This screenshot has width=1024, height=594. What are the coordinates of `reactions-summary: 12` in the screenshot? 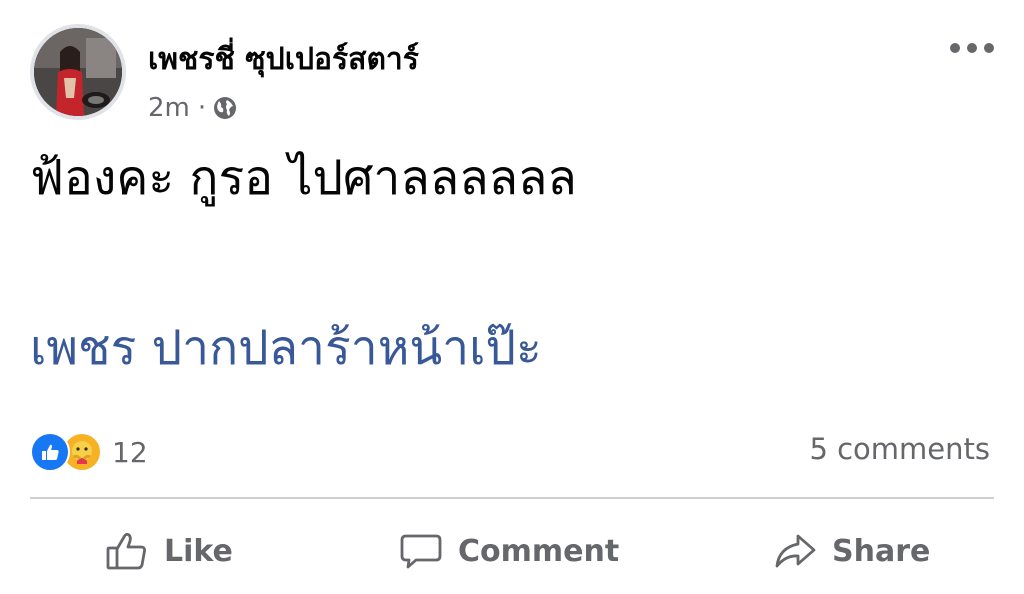 It's located at (89, 452).